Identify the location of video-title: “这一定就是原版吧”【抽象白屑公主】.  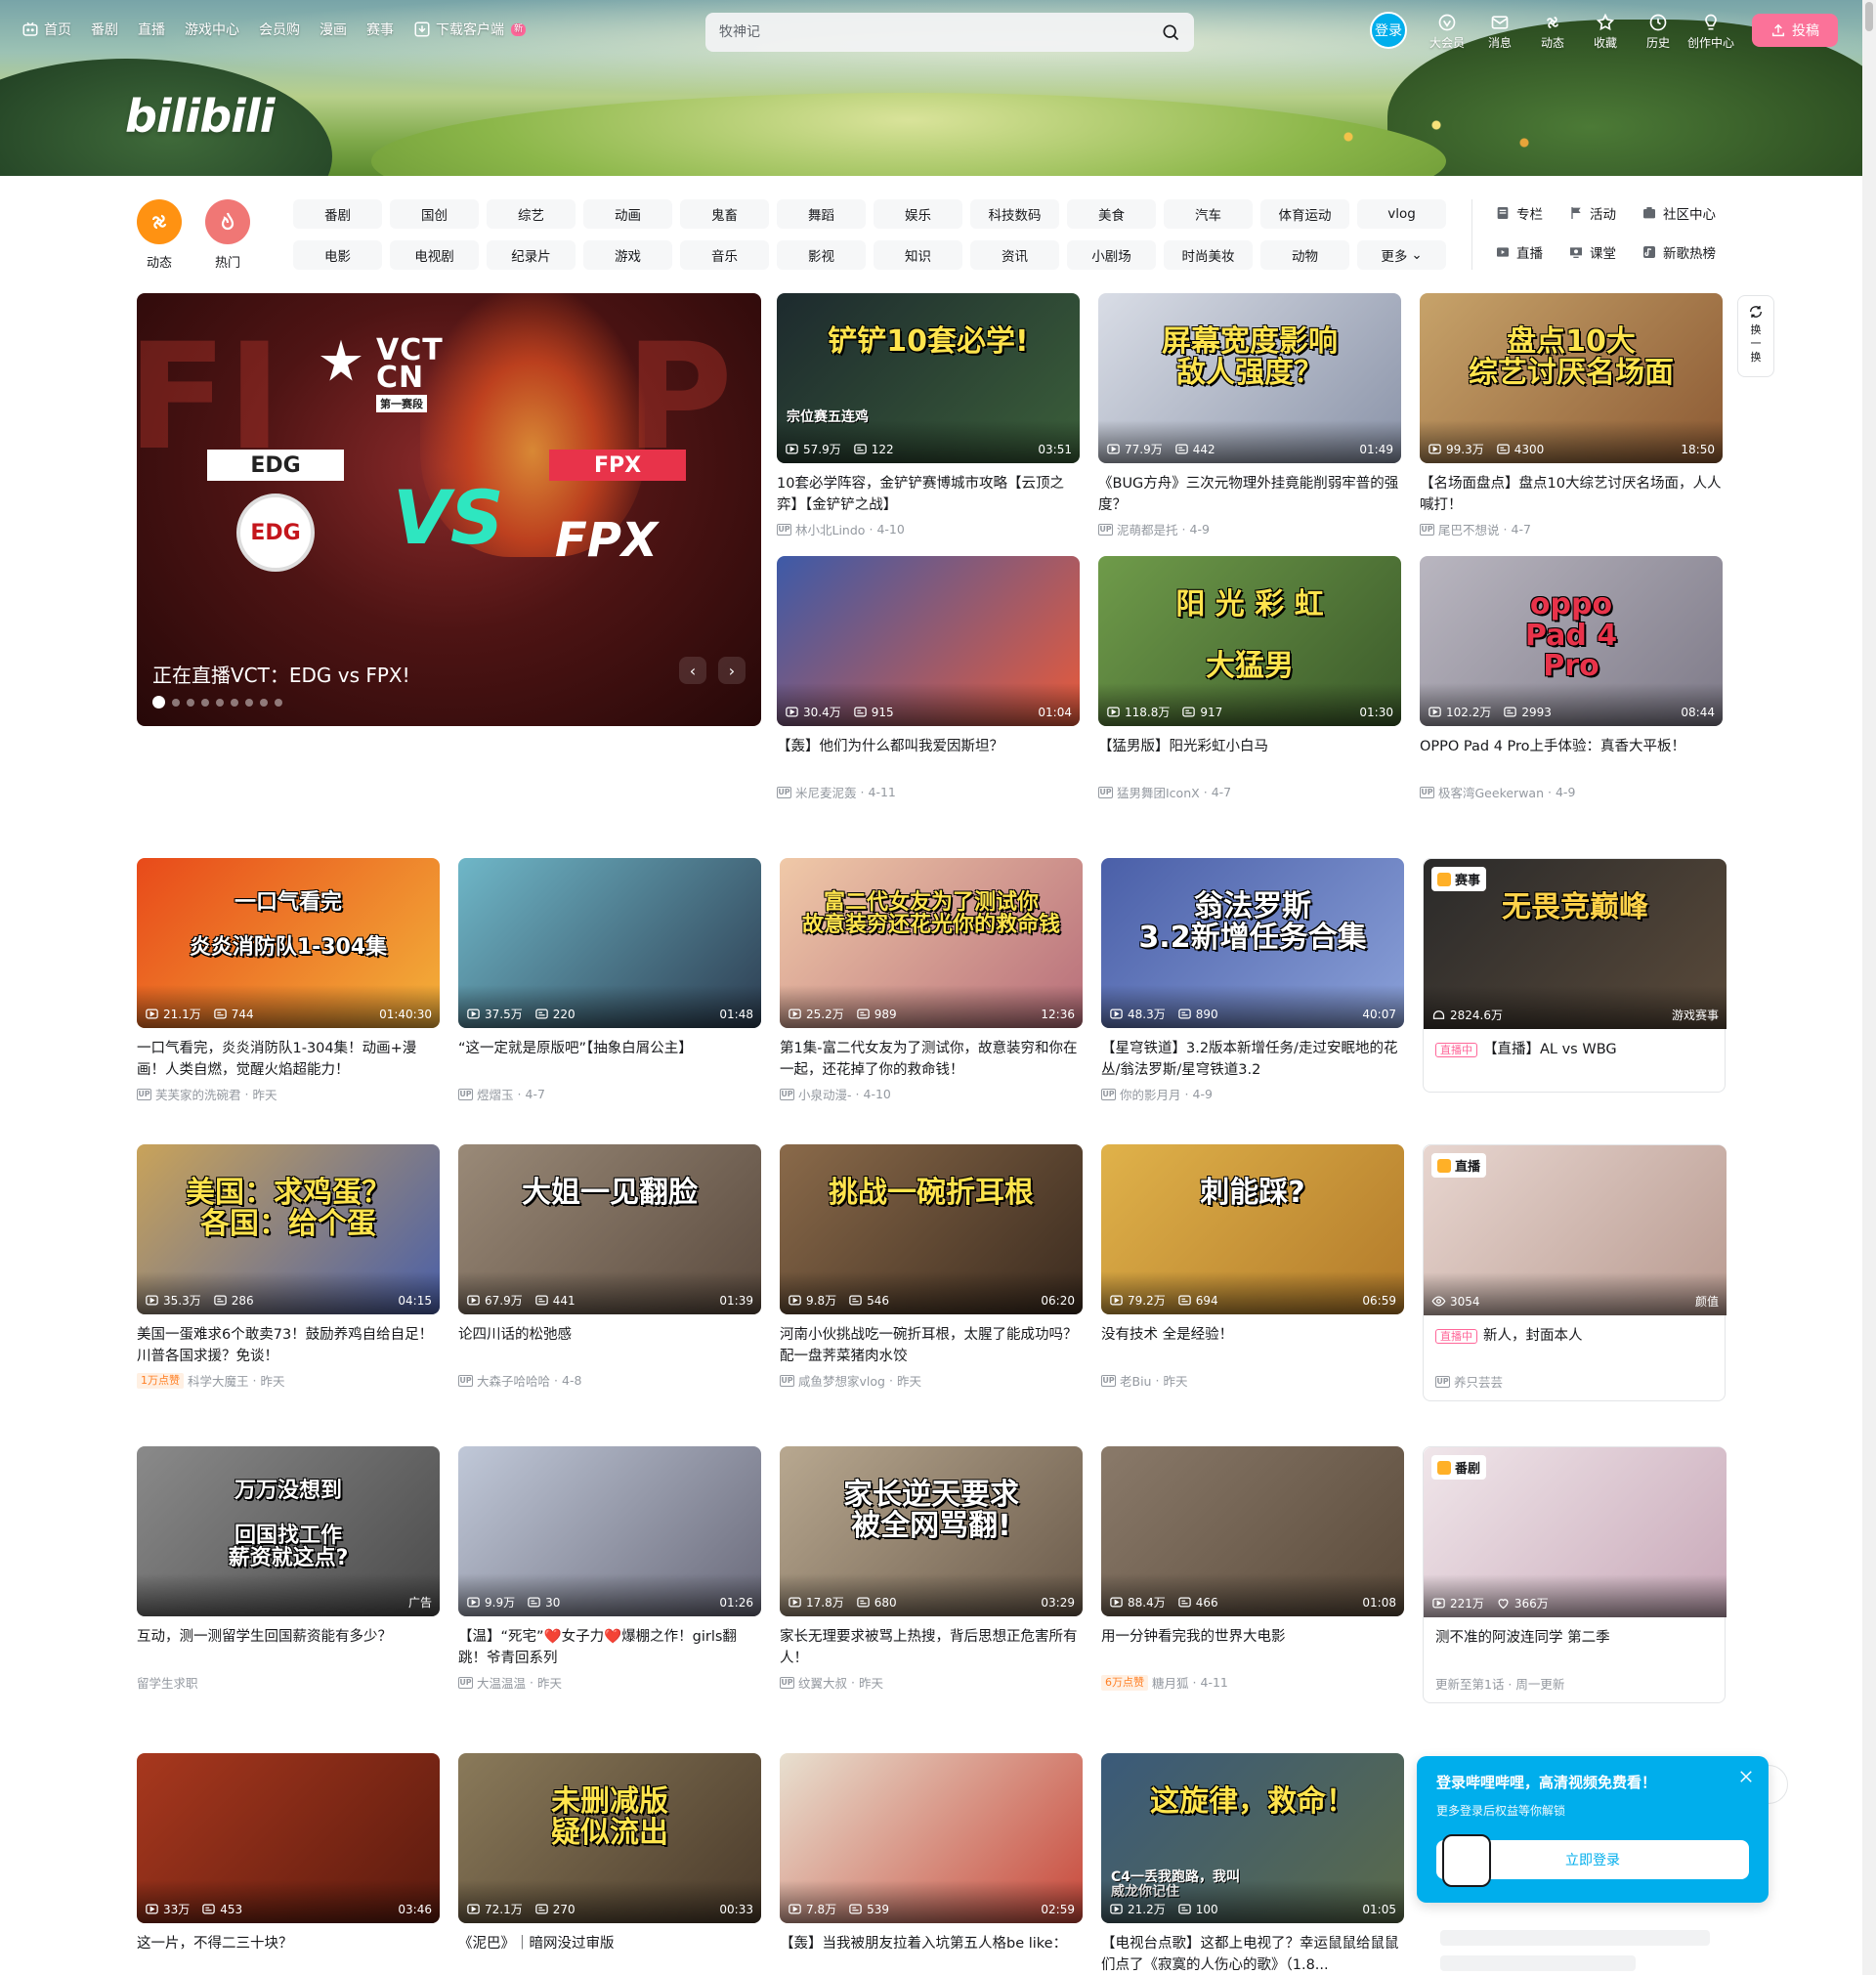
(609, 1059).